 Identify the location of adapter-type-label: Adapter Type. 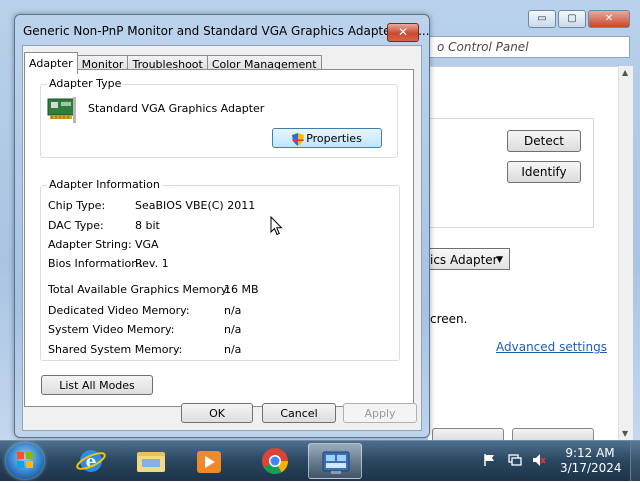
(85, 83).